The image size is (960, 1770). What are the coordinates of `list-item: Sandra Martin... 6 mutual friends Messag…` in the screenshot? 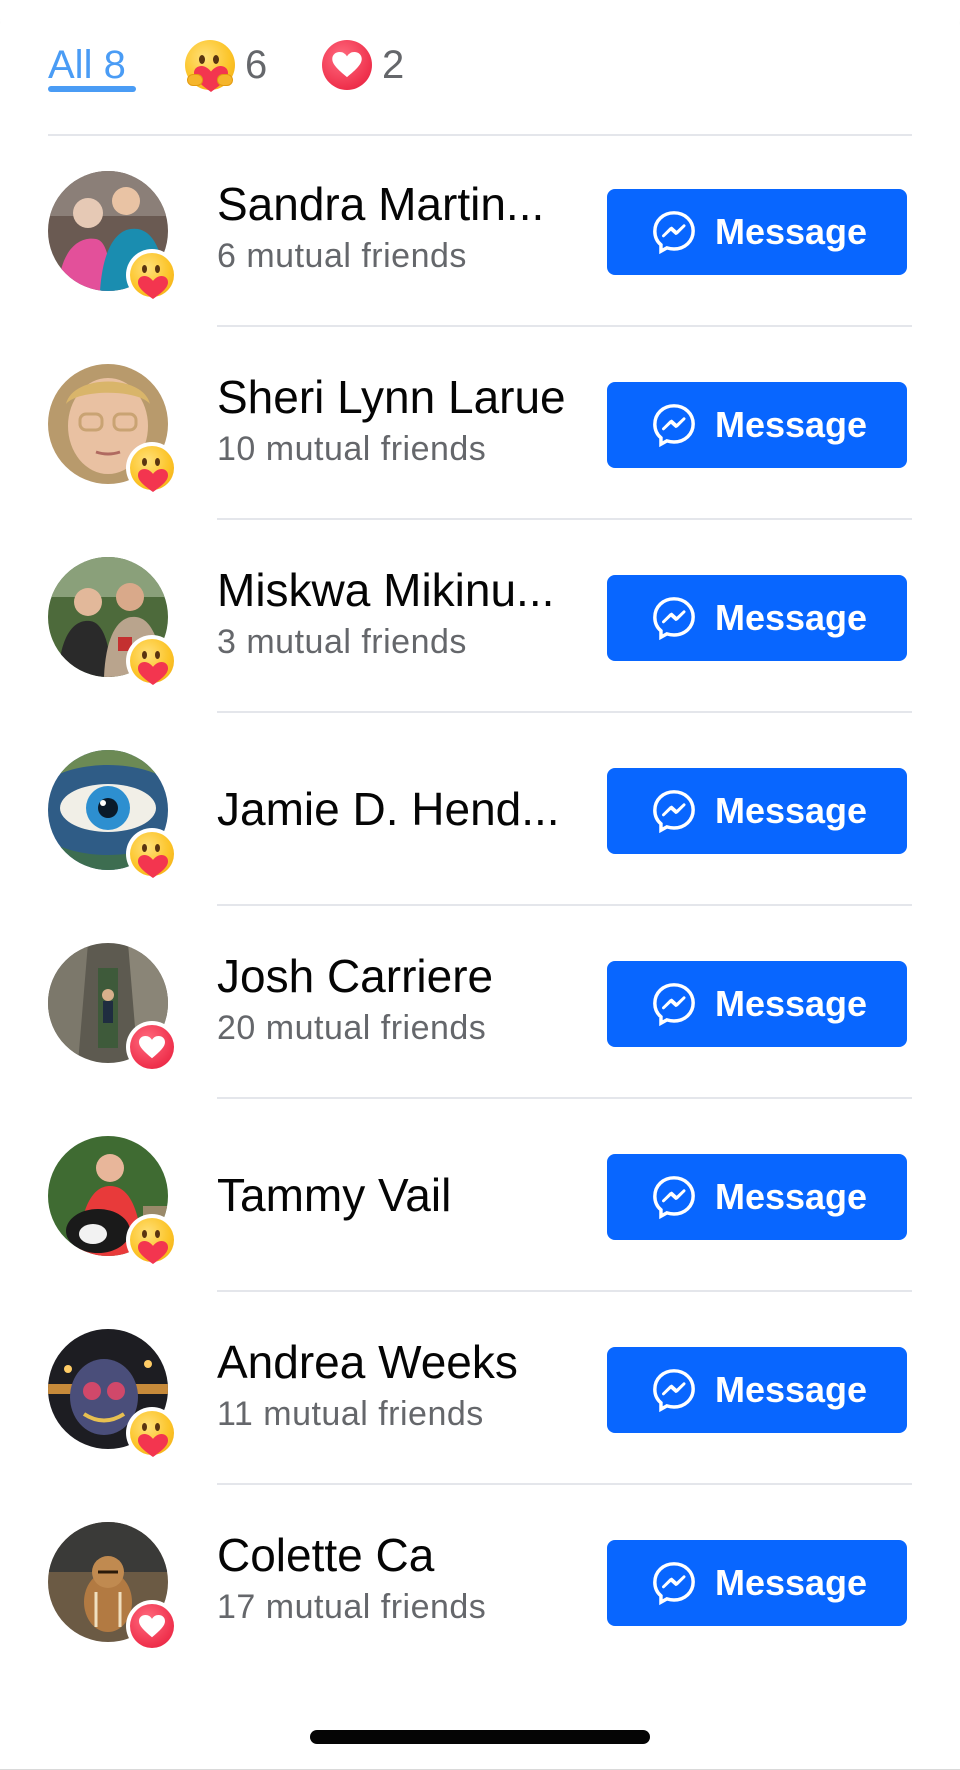 It's located at (480, 230).